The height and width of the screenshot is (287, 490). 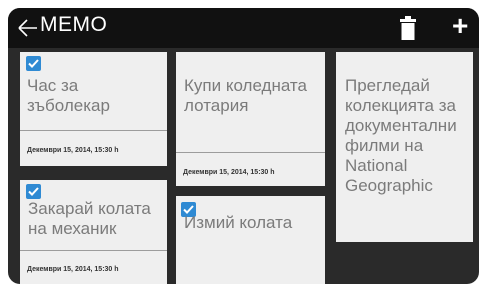 What do you see at coordinates (89, 218) in the screenshot?
I see `note-text: Закарай колата на механик` at bounding box center [89, 218].